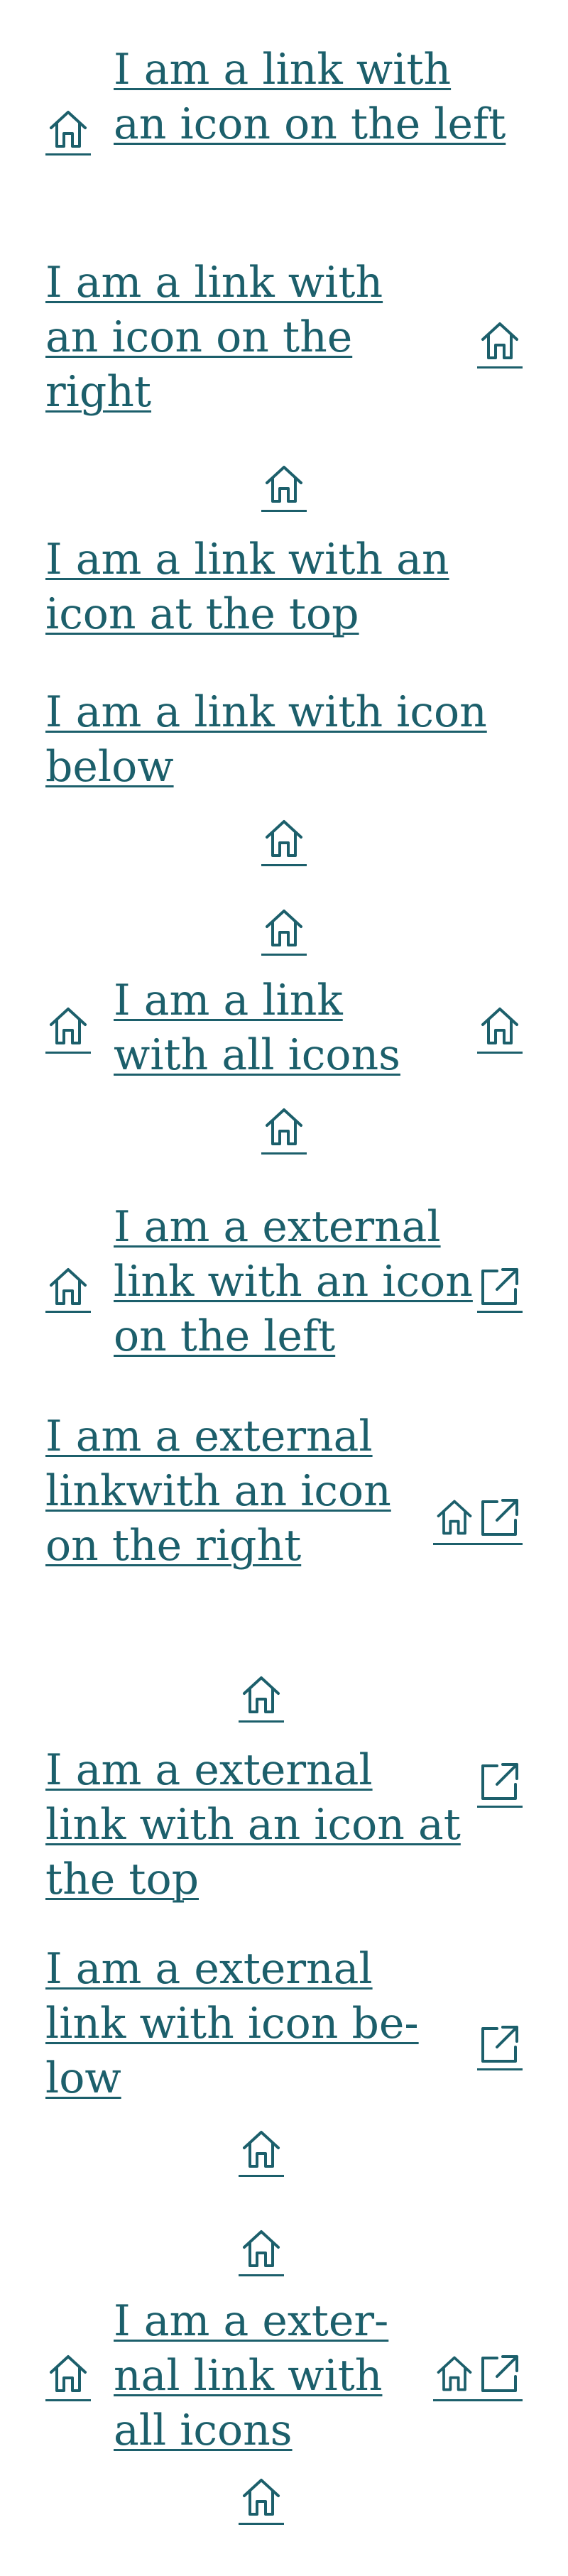 The width and height of the screenshot is (568, 2576). What do you see at coordinates (257, 1028) in the screenshot?
I see `link-text: I am a link with all icons` at bounding box center [257, 1028].